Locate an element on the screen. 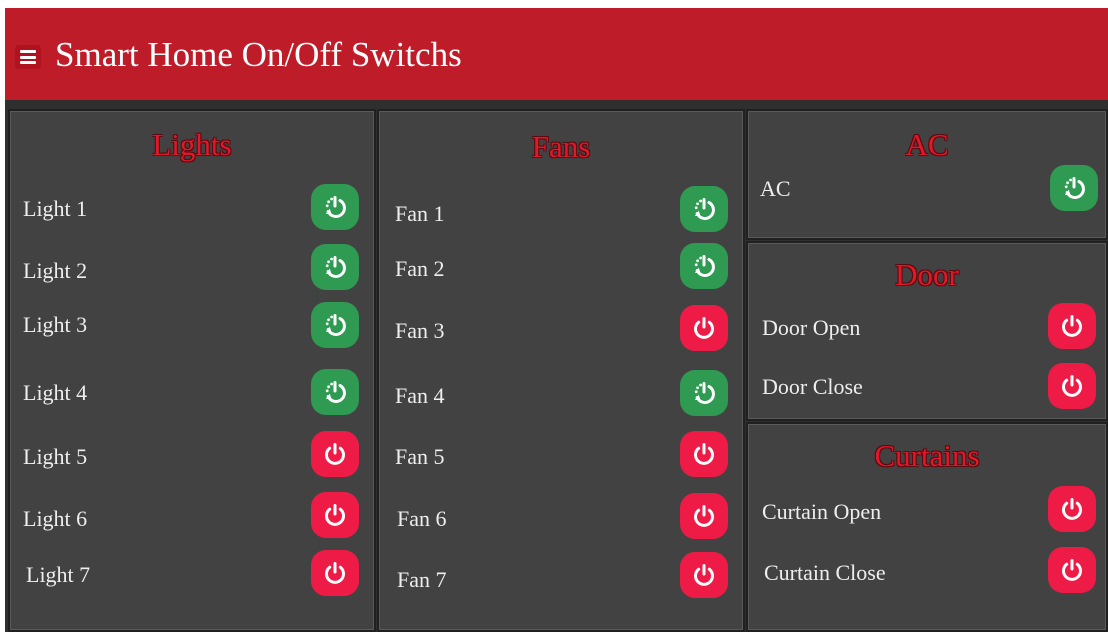 Image resolution: width=1108 pixels, height=632 pixels. hamburger-menu-icon is located at coordinates (28, 57).